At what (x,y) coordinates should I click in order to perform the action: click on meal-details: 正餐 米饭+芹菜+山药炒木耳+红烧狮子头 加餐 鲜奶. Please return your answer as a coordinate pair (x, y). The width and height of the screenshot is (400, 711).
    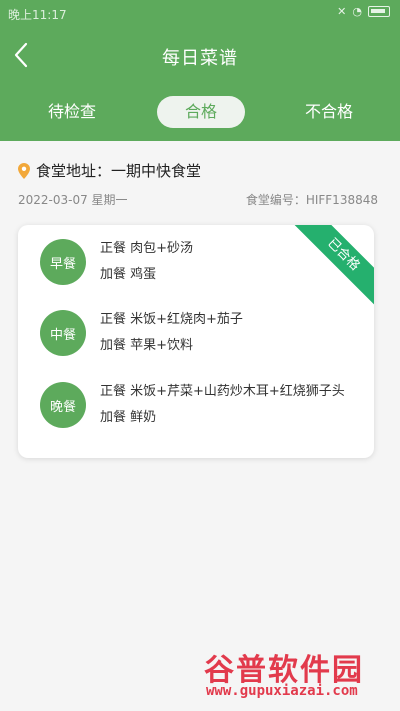
    Looking at the image, I should click on (222, 405).